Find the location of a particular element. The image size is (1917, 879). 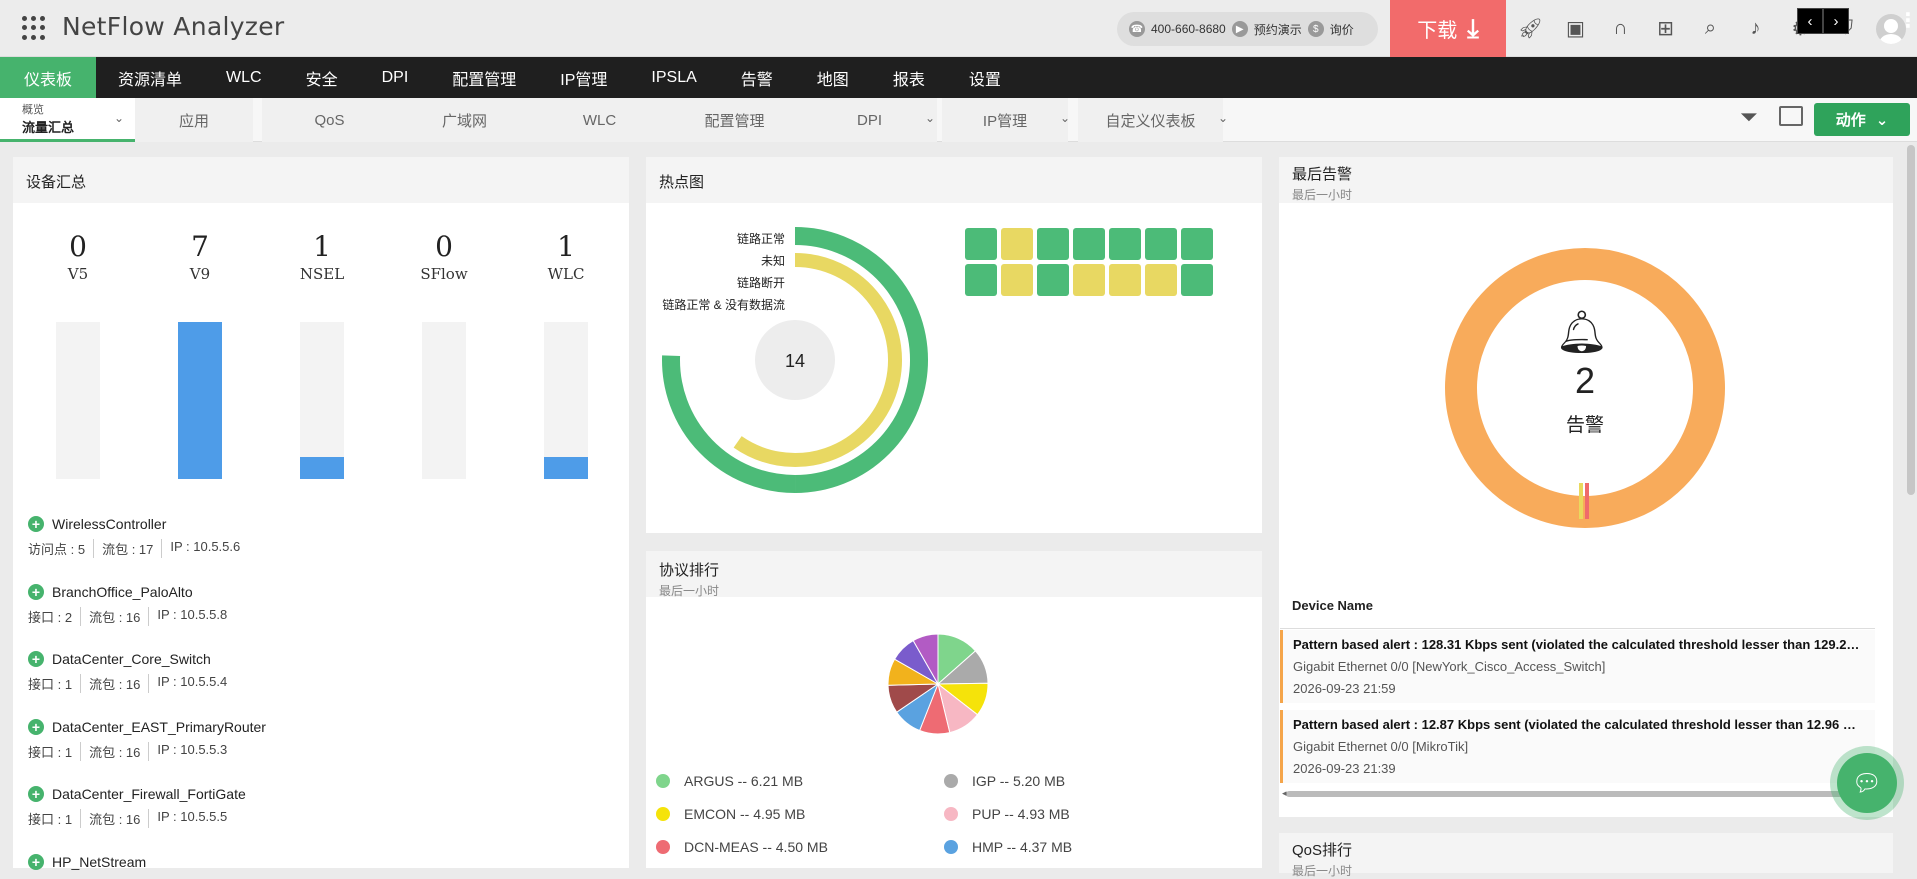

nav-config: 配置管理 is located at coordinates (484, 77).